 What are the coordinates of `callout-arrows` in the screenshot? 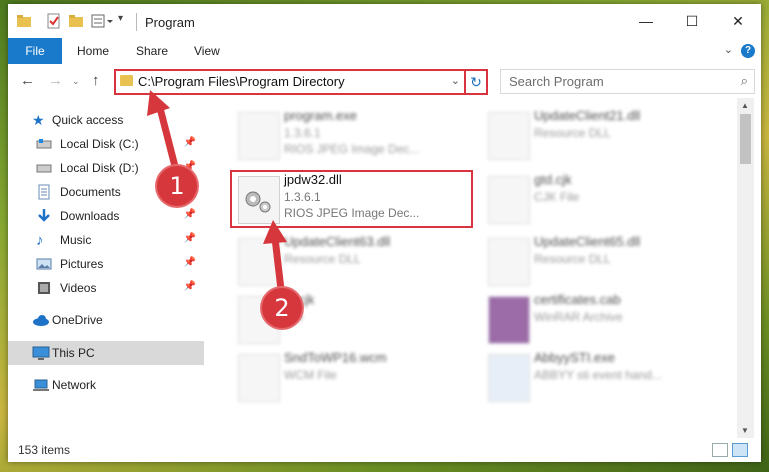 It's located at (217, 194).